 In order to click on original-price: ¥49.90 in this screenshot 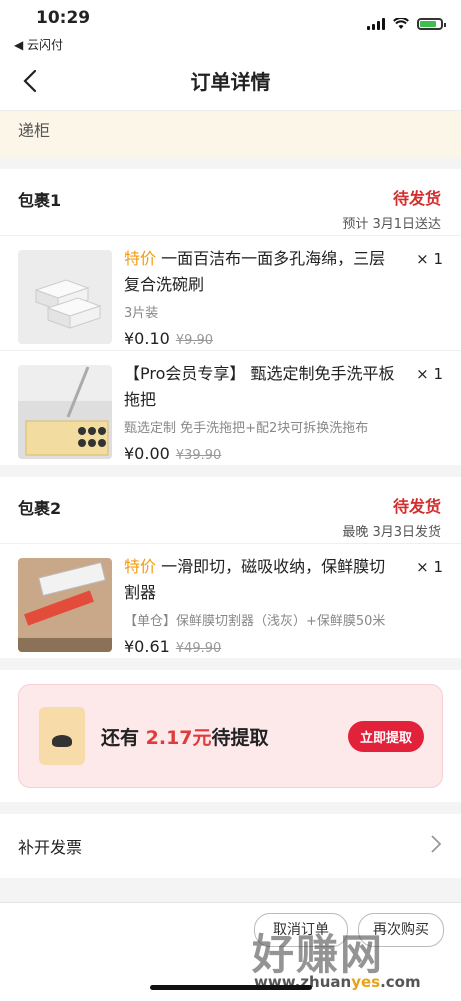, I will do `click(198, 648)`.